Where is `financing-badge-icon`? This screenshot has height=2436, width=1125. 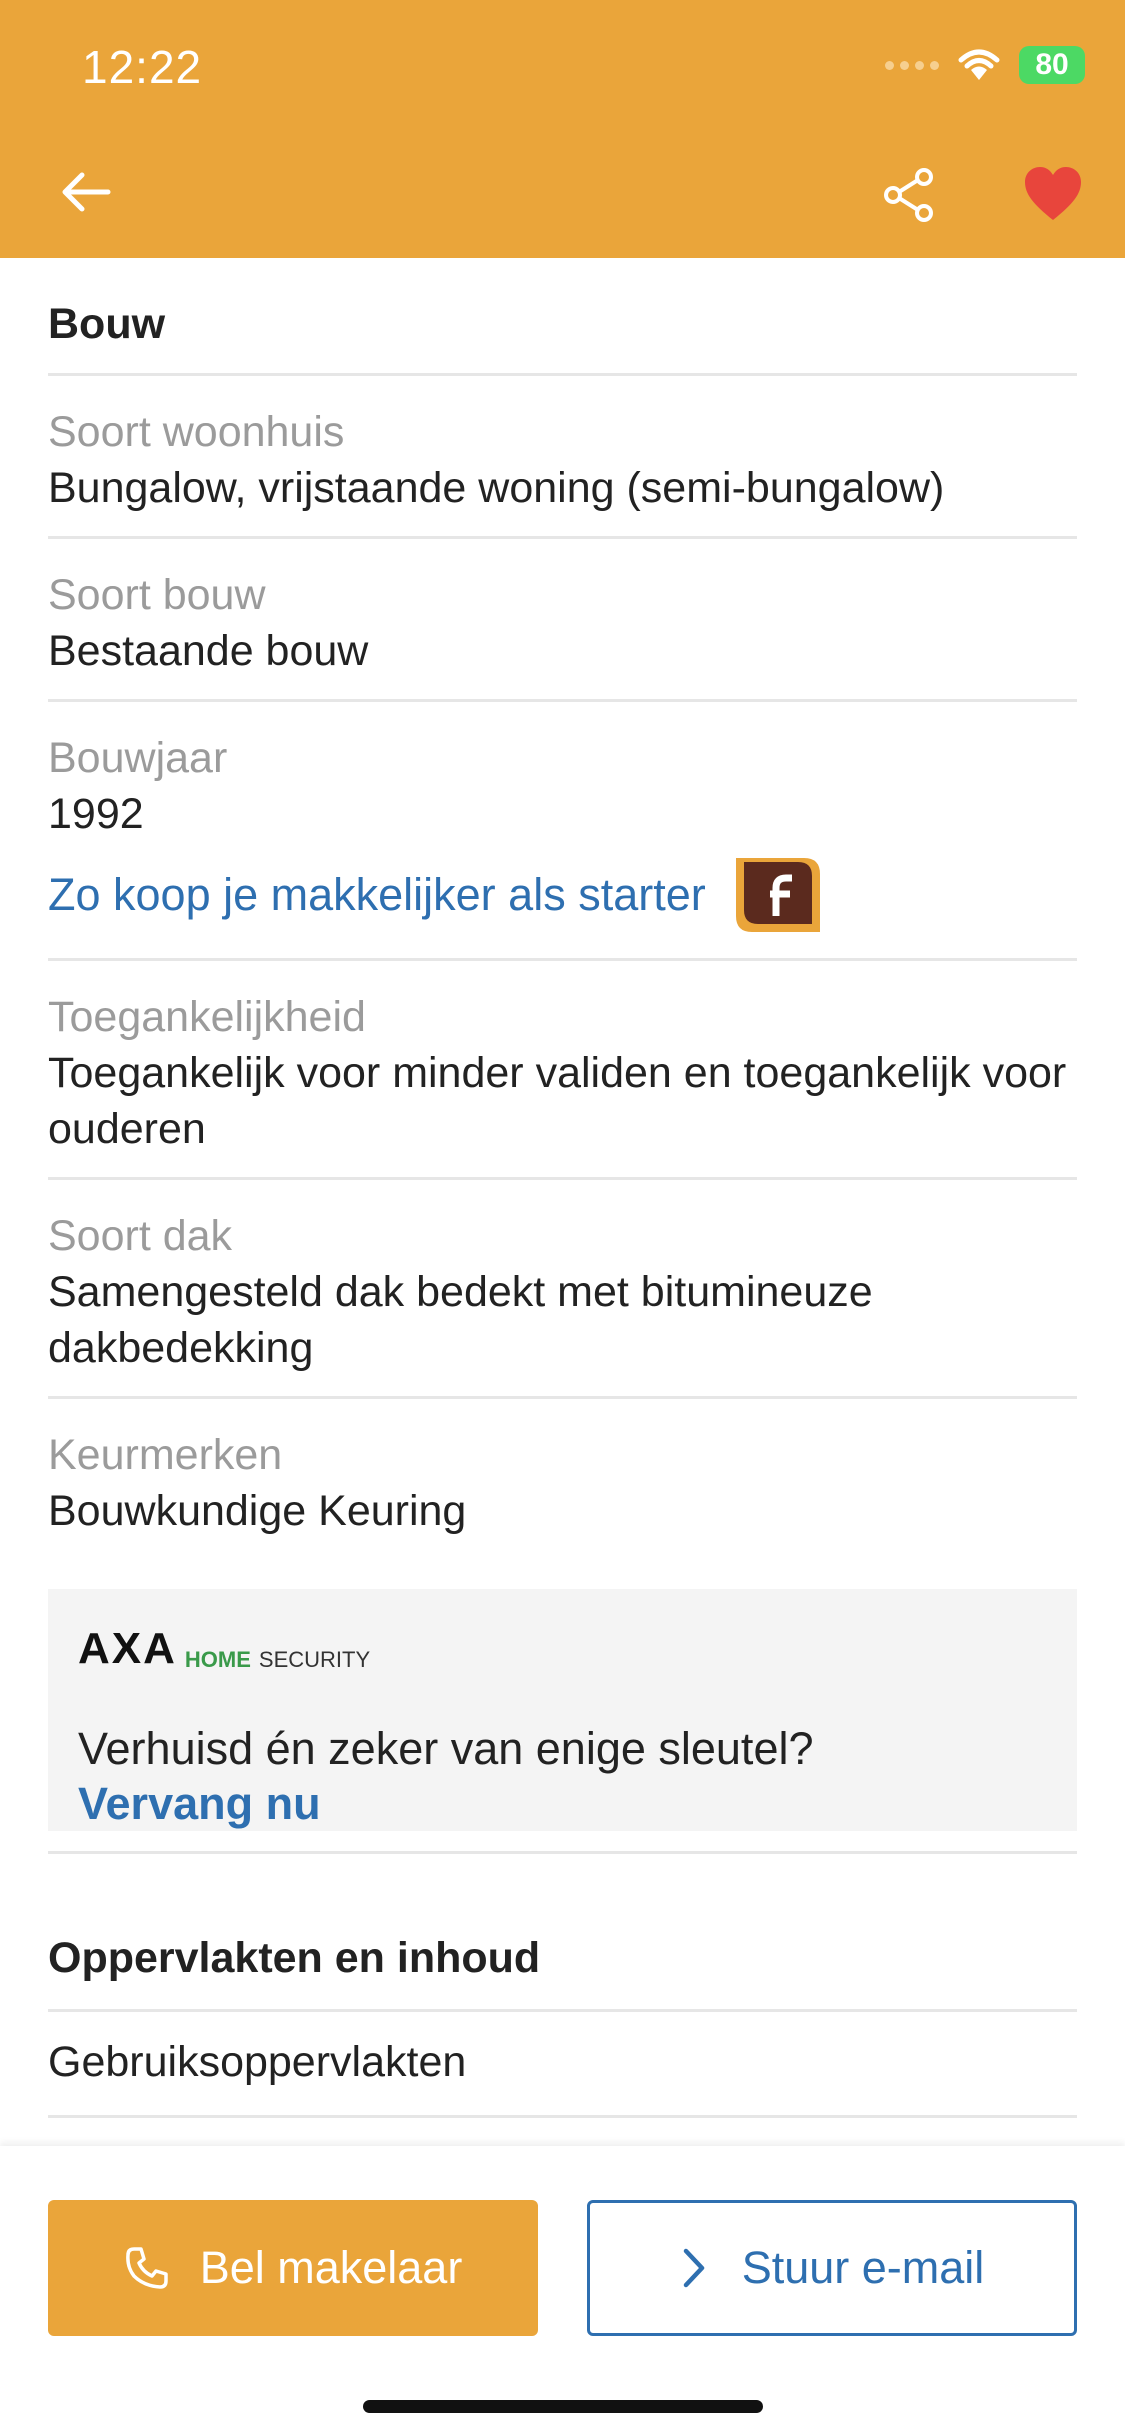
financing-badge-icon is located at coordinates (778, 895).